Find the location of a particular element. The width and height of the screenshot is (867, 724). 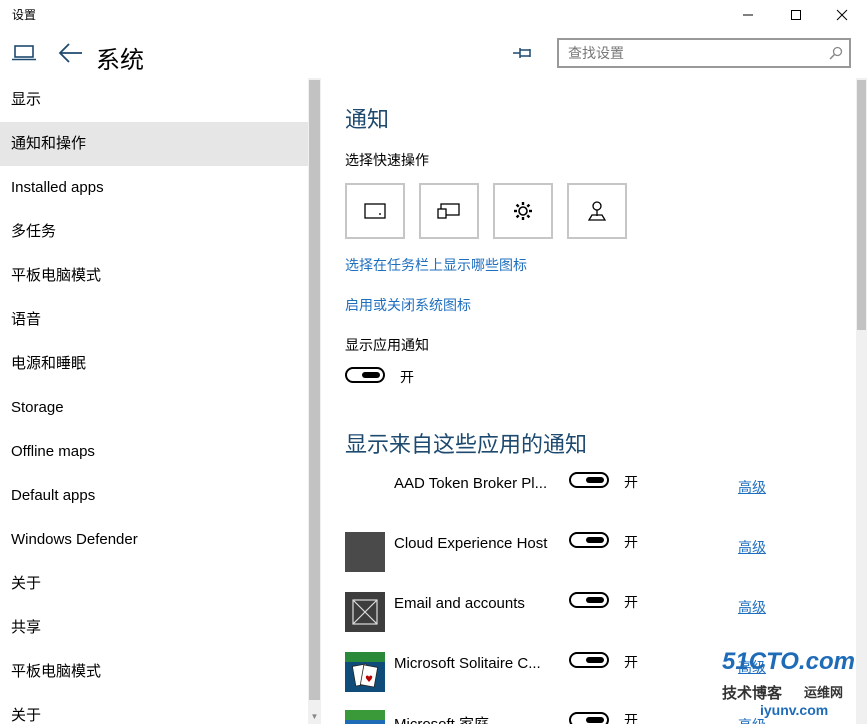

minimize-button is located at coordinates (748, 15).